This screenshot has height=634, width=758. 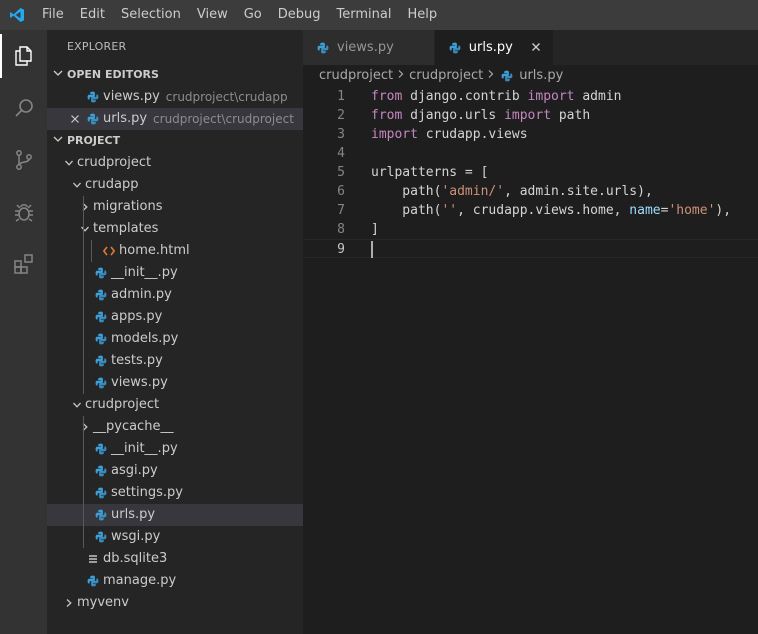 I want to click on line-number: 2, so click(x=341, y=115).